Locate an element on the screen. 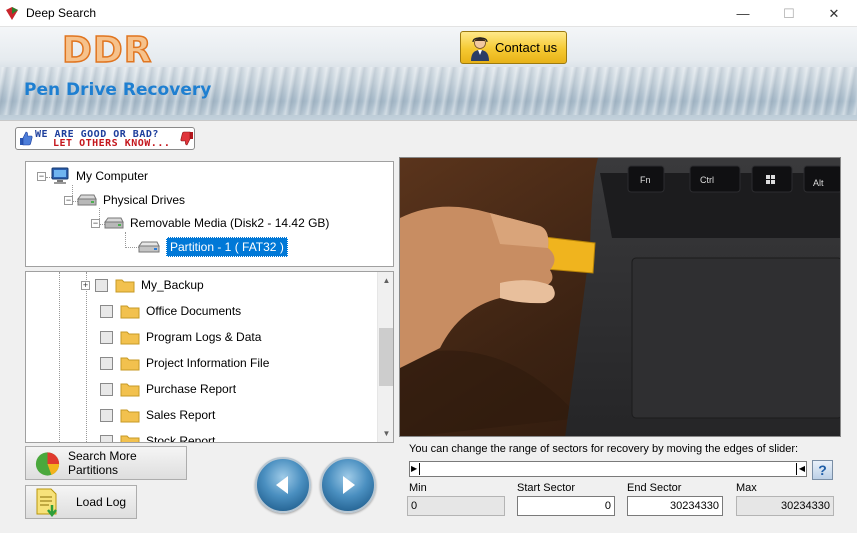 The height and width of the screenshot is (533, 857). close-button: ✕ is located at coordinates (834, 13).